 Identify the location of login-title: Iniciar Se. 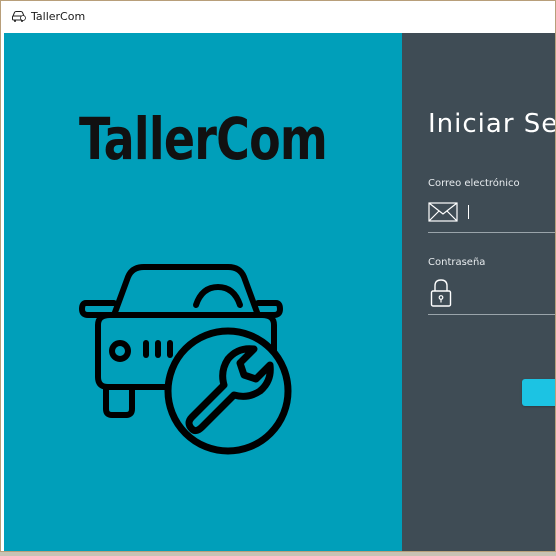
(492, 124).